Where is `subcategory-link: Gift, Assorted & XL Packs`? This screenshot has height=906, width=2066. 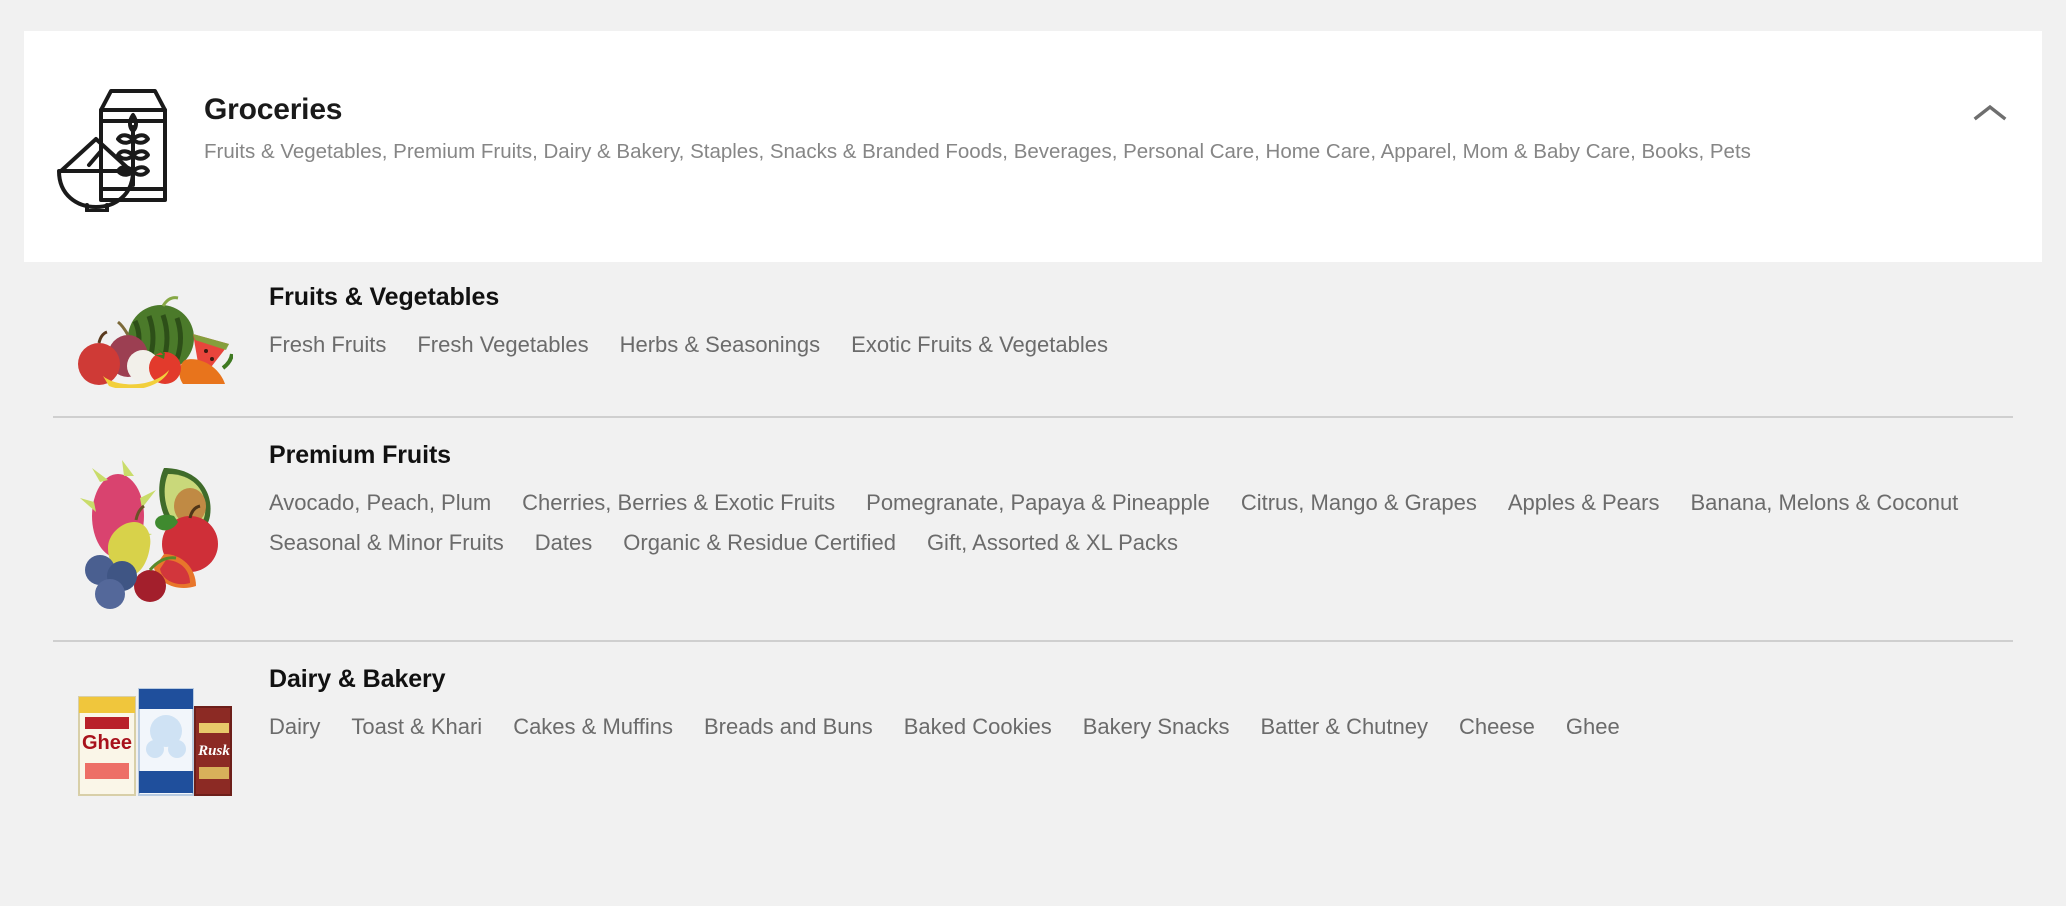 subcategory-link: Gift, Assorted & XL Packs is located at coordinates (1052, 543).